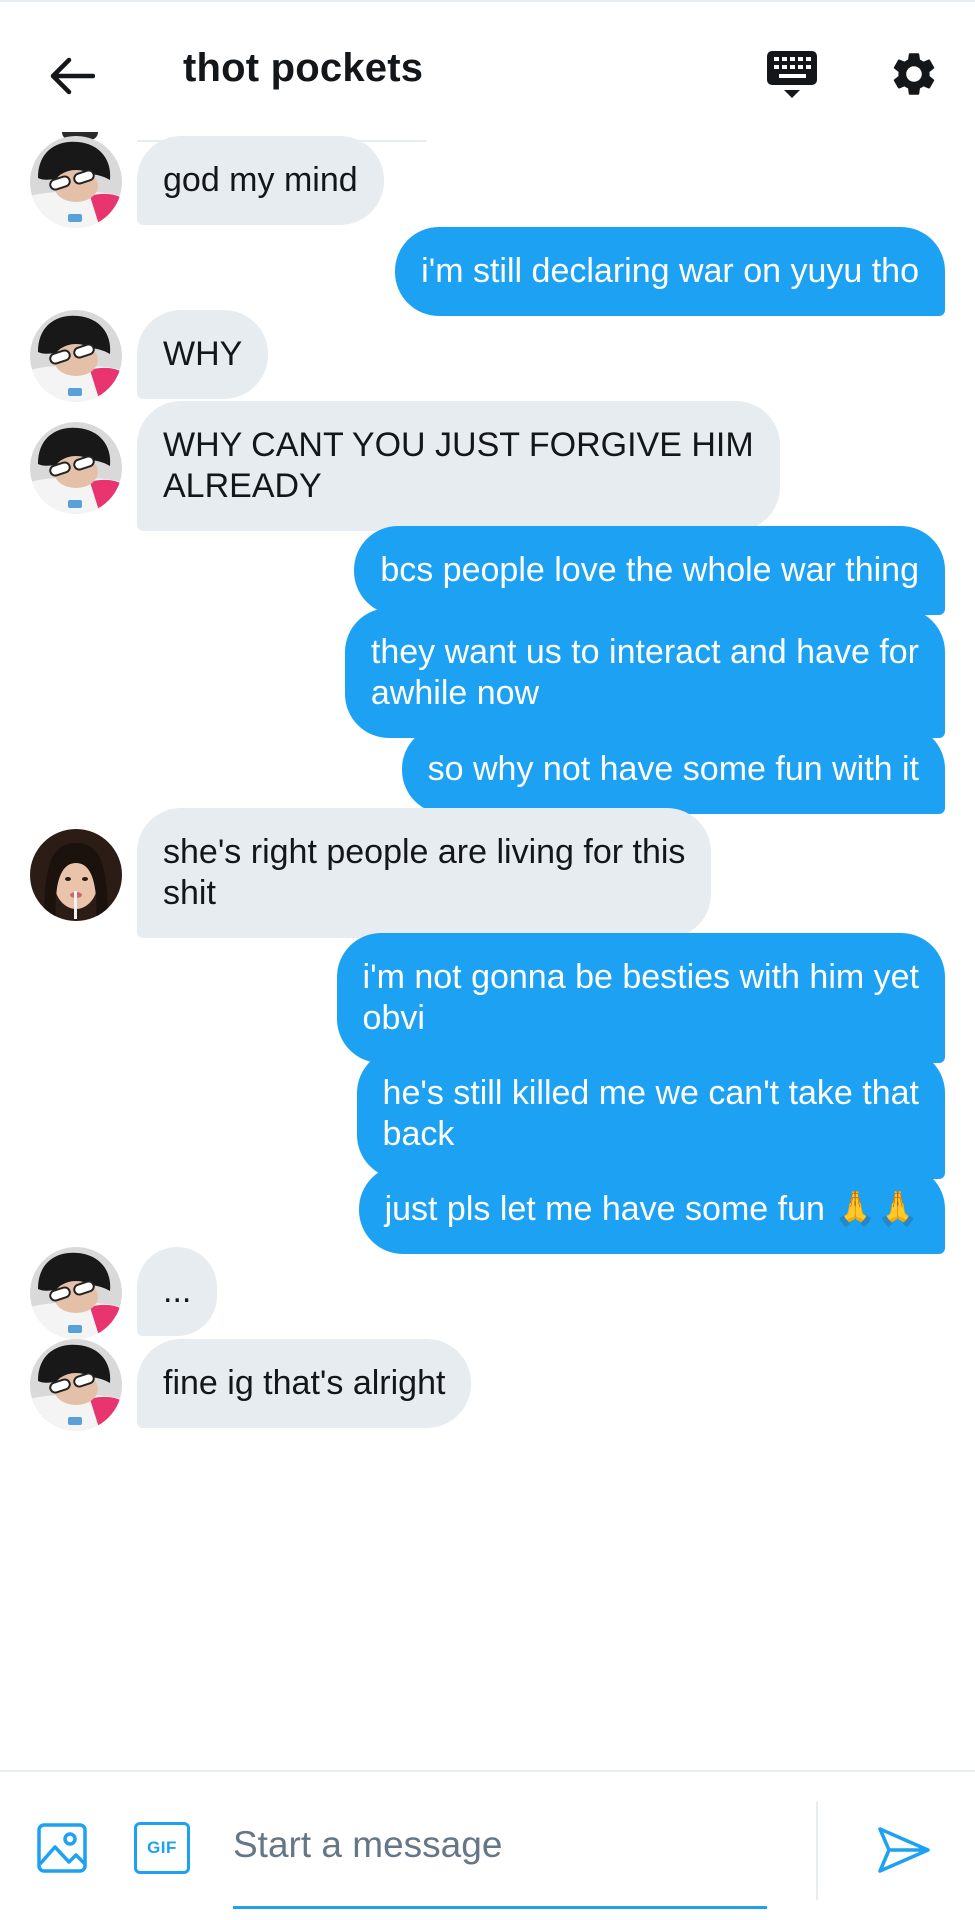  I want to click on outgoing-message: just pls let me have some fun 🙏🙏, so click(487, 1211).